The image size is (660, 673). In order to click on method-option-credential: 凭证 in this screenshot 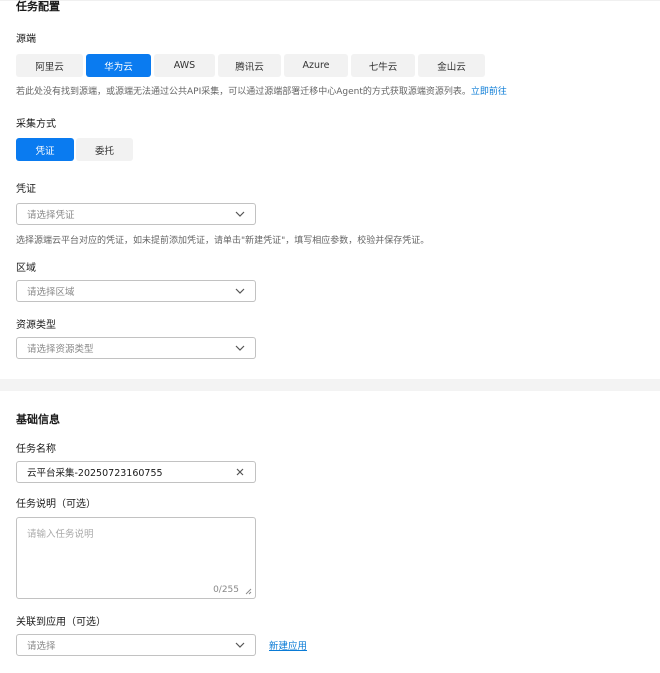, I will do `click(45, 149)`.